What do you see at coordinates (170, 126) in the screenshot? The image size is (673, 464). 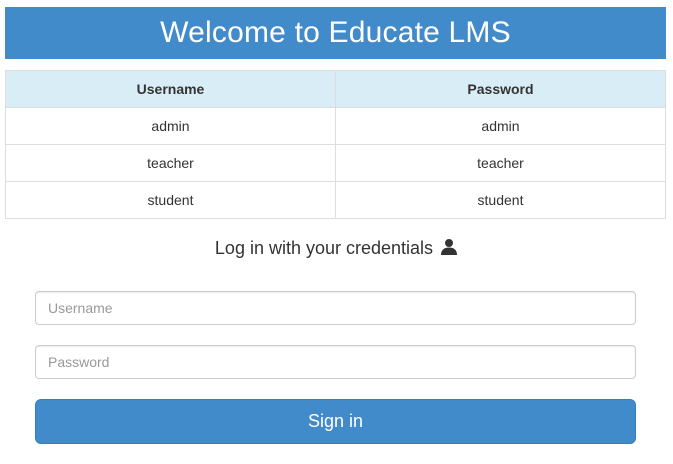 I see `table-cell-username: admin` at bounding box center [170, 126].